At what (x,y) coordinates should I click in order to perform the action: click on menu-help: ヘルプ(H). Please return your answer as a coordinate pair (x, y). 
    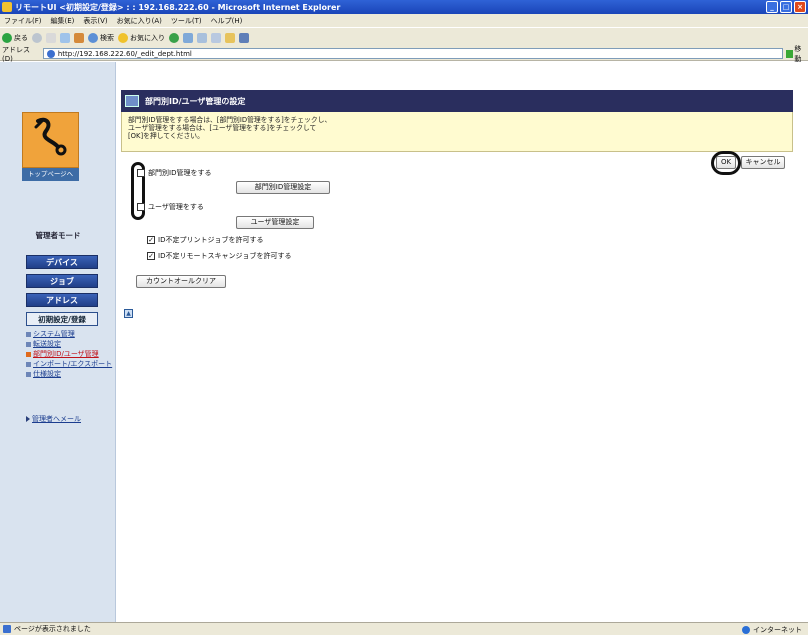
    Looking at the image, I should click on (227, 21).